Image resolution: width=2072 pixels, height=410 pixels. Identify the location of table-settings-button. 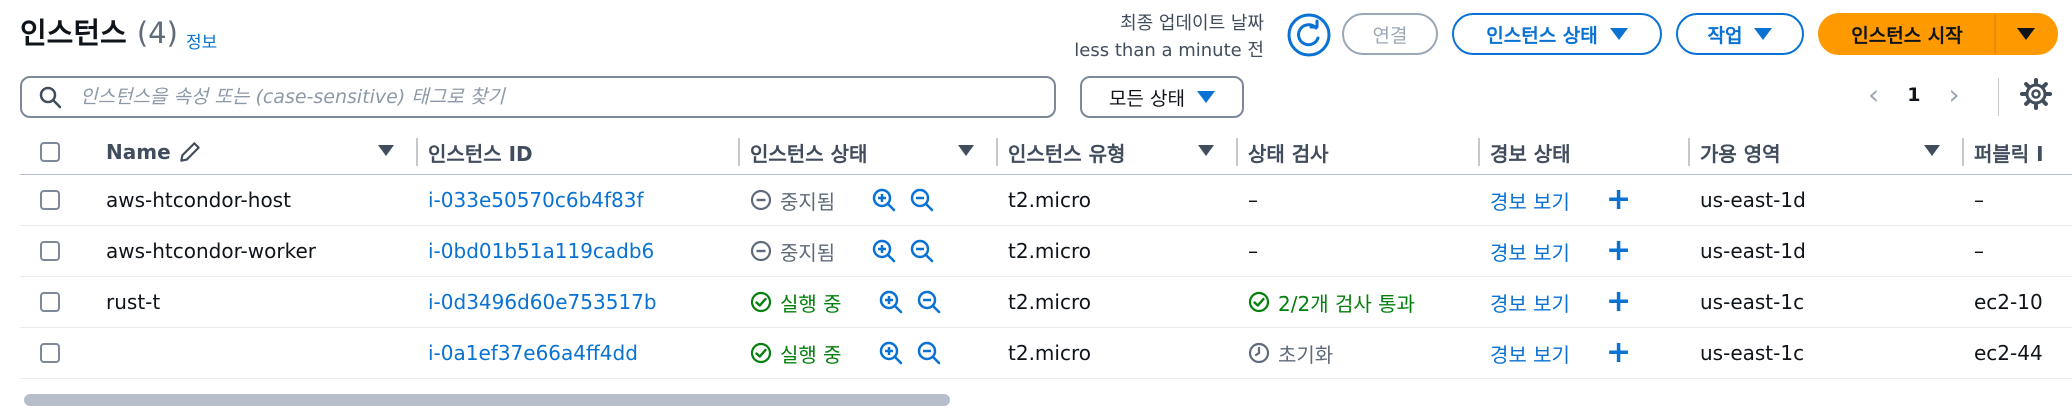
(2036, 94).